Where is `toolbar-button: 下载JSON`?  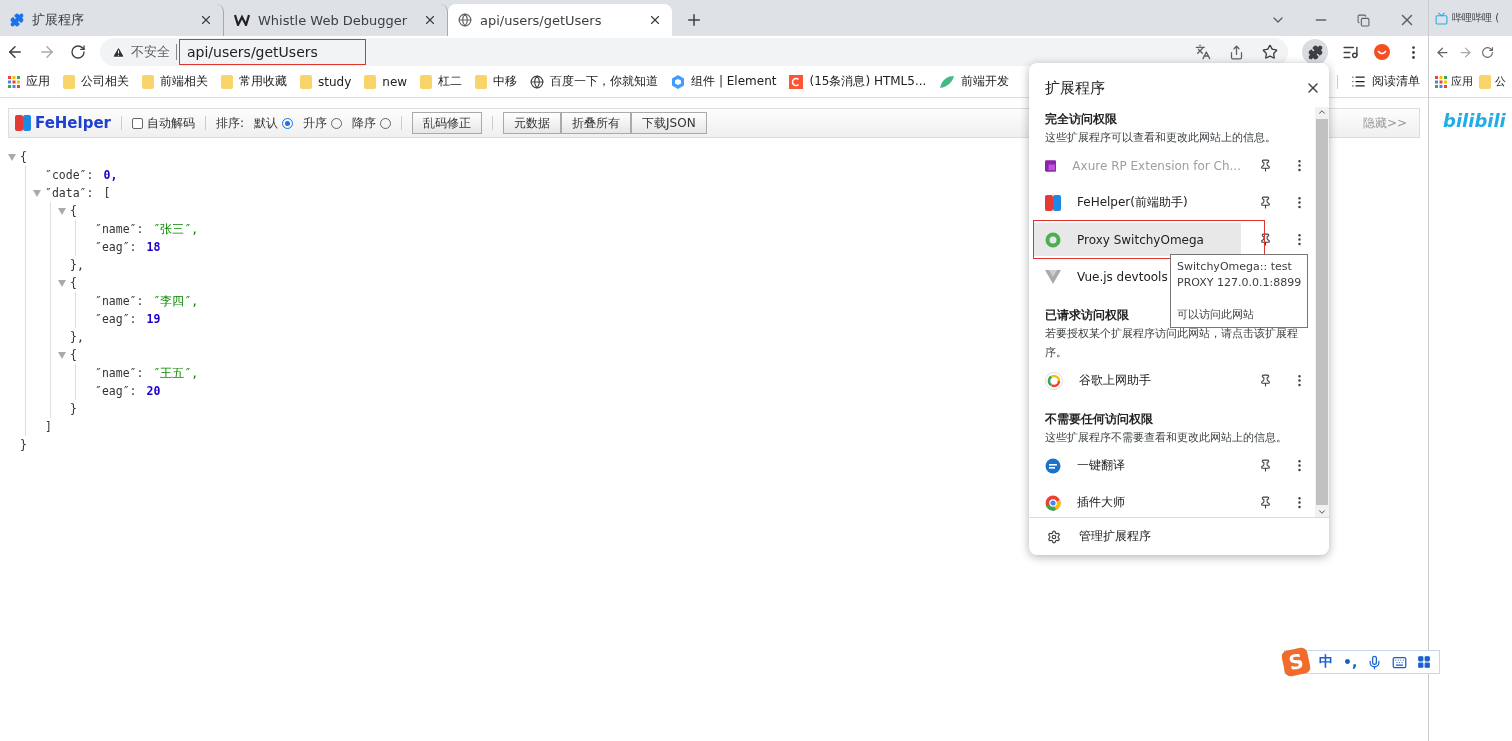
toolbar-button: 下载JSON is located at coordinates (669, 123).